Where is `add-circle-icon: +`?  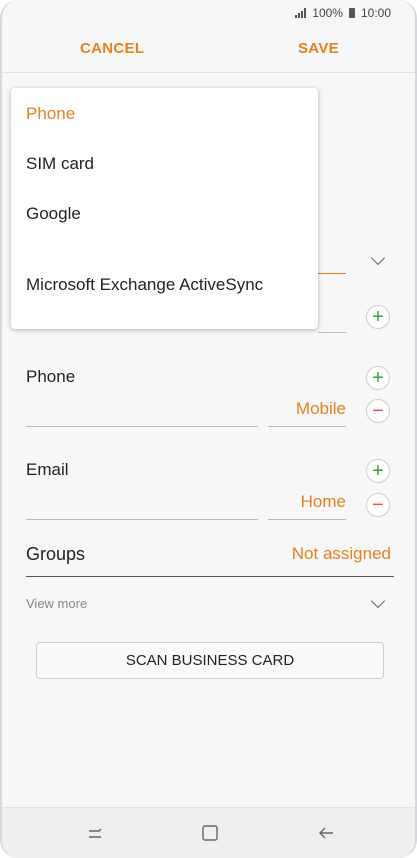
add-circle-icon: + is located at coordinates (378, 317).